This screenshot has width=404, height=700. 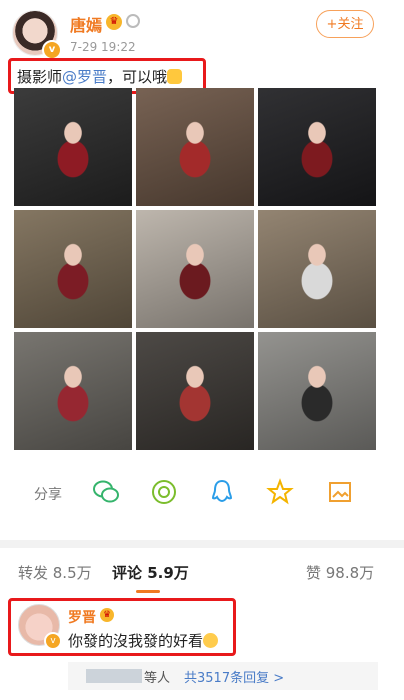 What do you see at coordinates (114, 22) in the screenshot?
I see `vip-crown-icon: ♛` at bounding box center [114, 22].